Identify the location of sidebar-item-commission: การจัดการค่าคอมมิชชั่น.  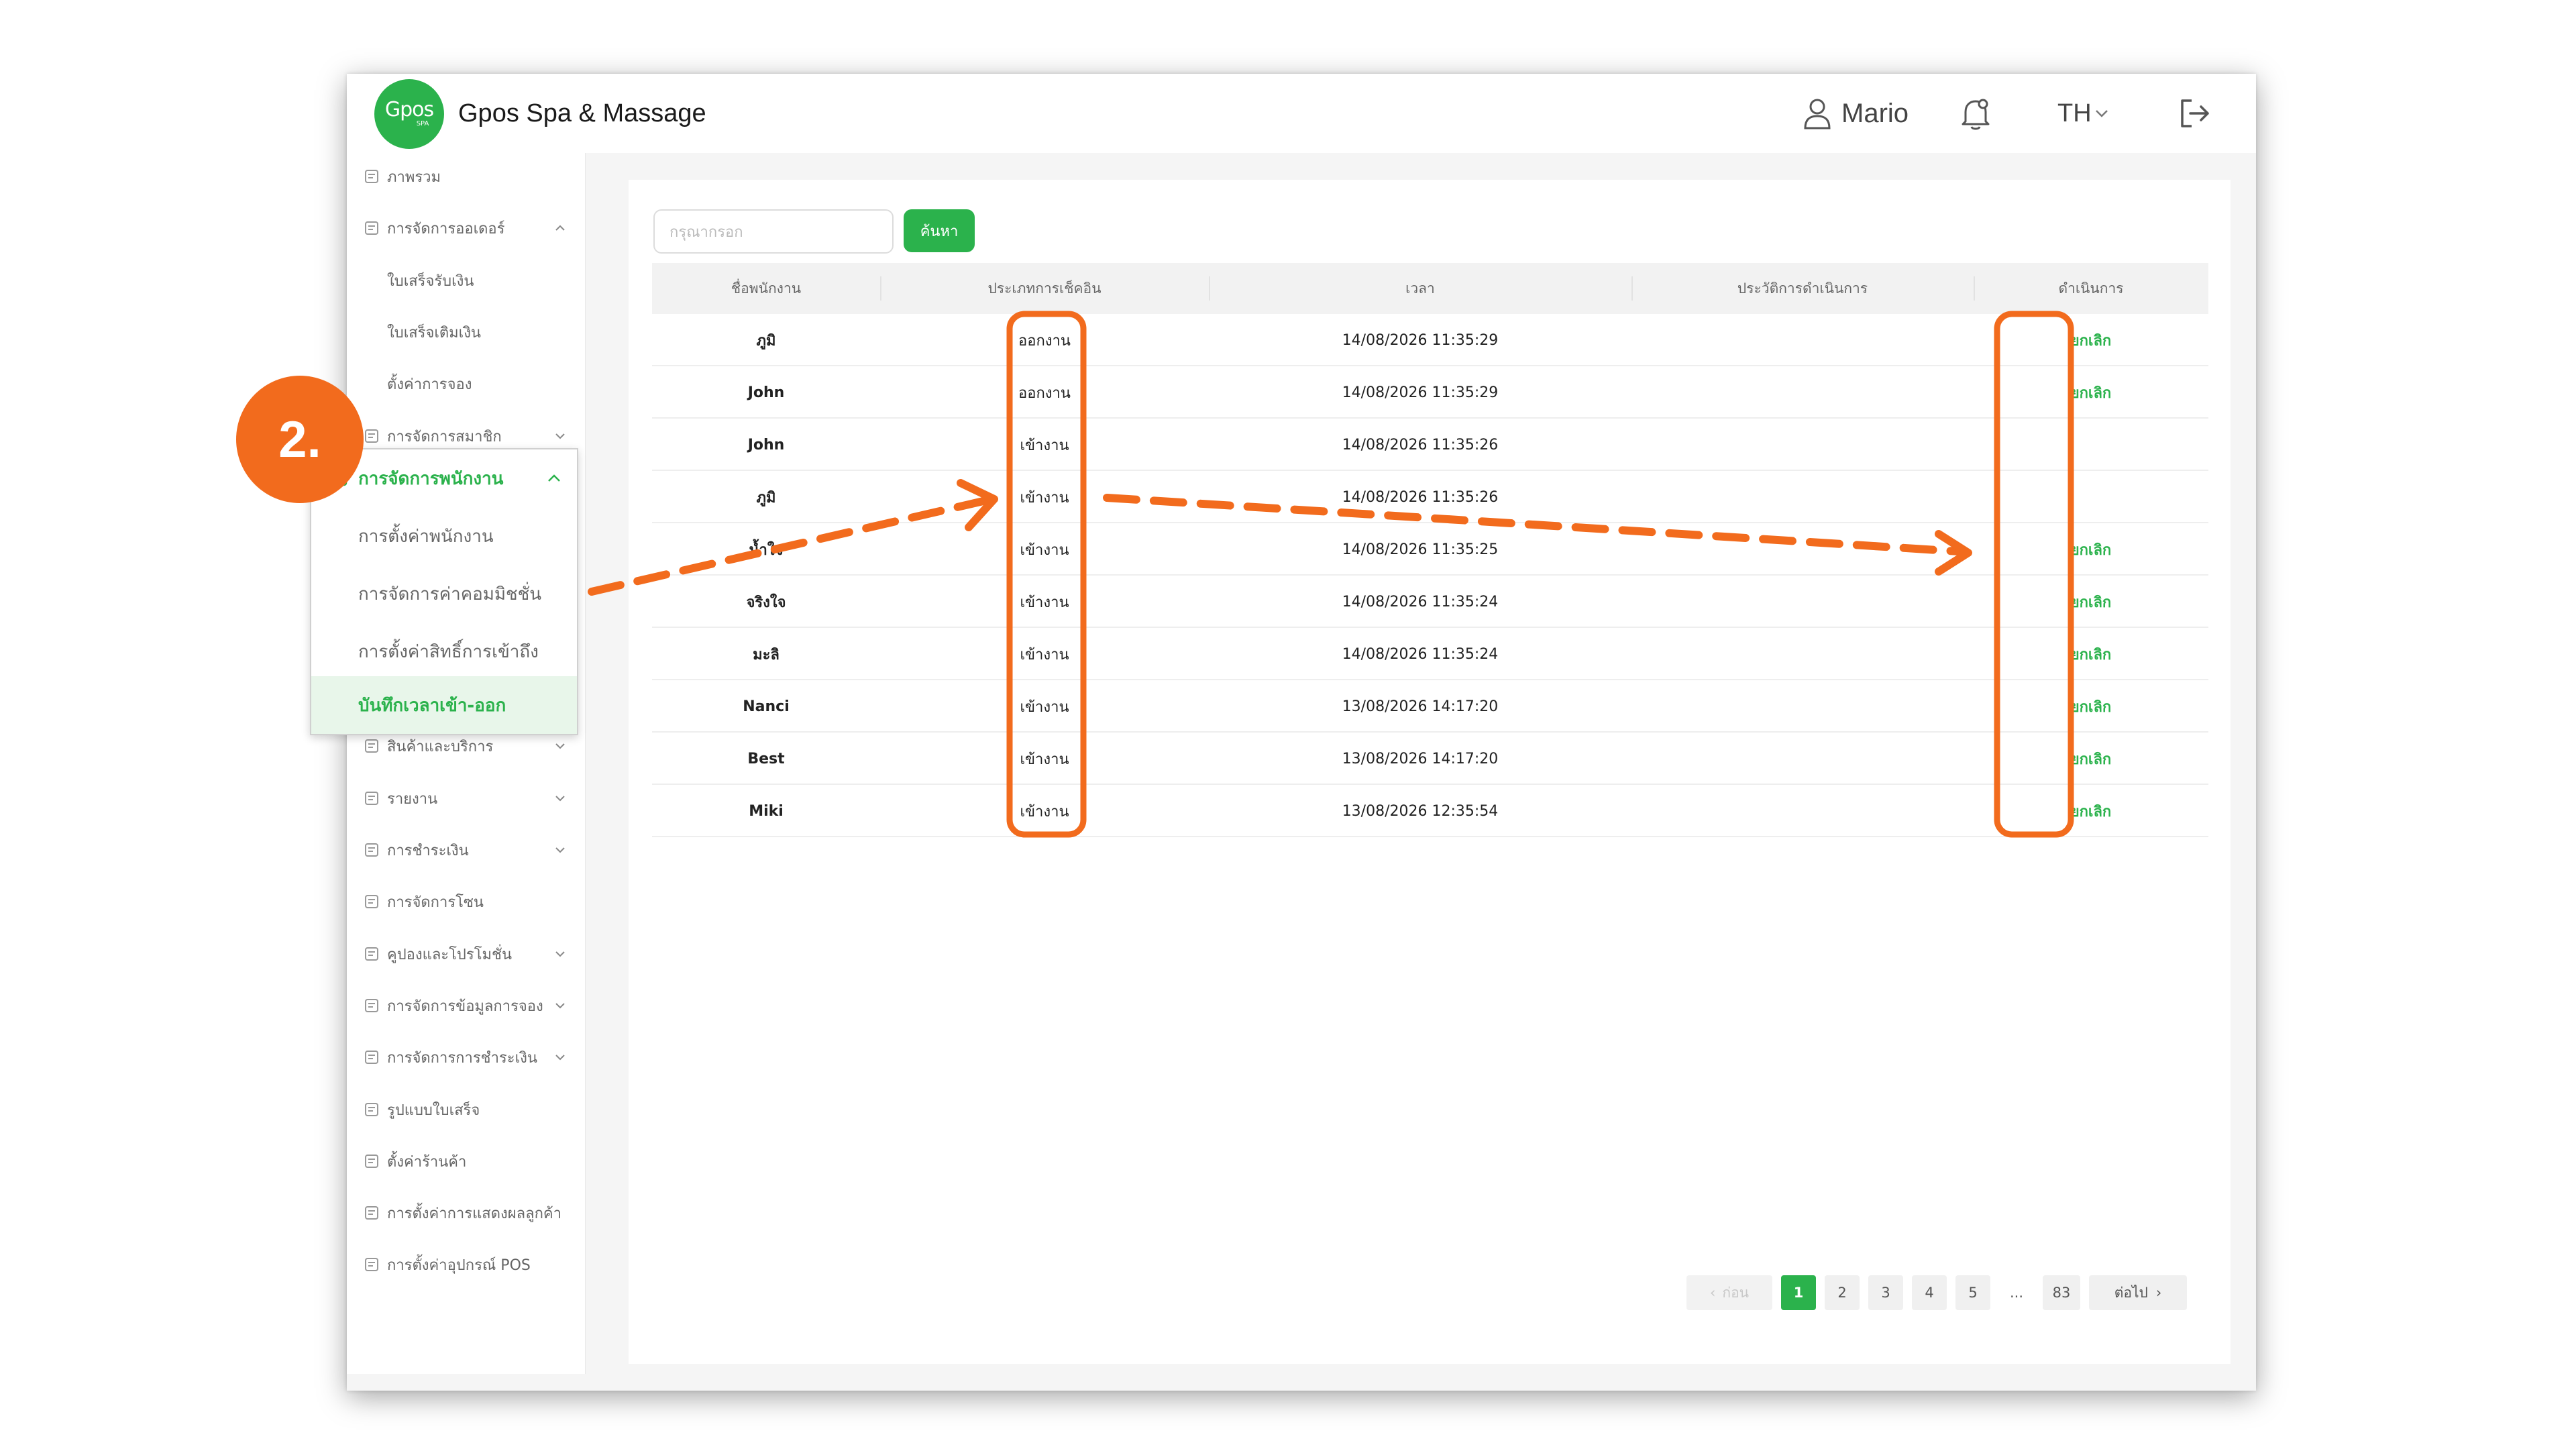
(444, 594).